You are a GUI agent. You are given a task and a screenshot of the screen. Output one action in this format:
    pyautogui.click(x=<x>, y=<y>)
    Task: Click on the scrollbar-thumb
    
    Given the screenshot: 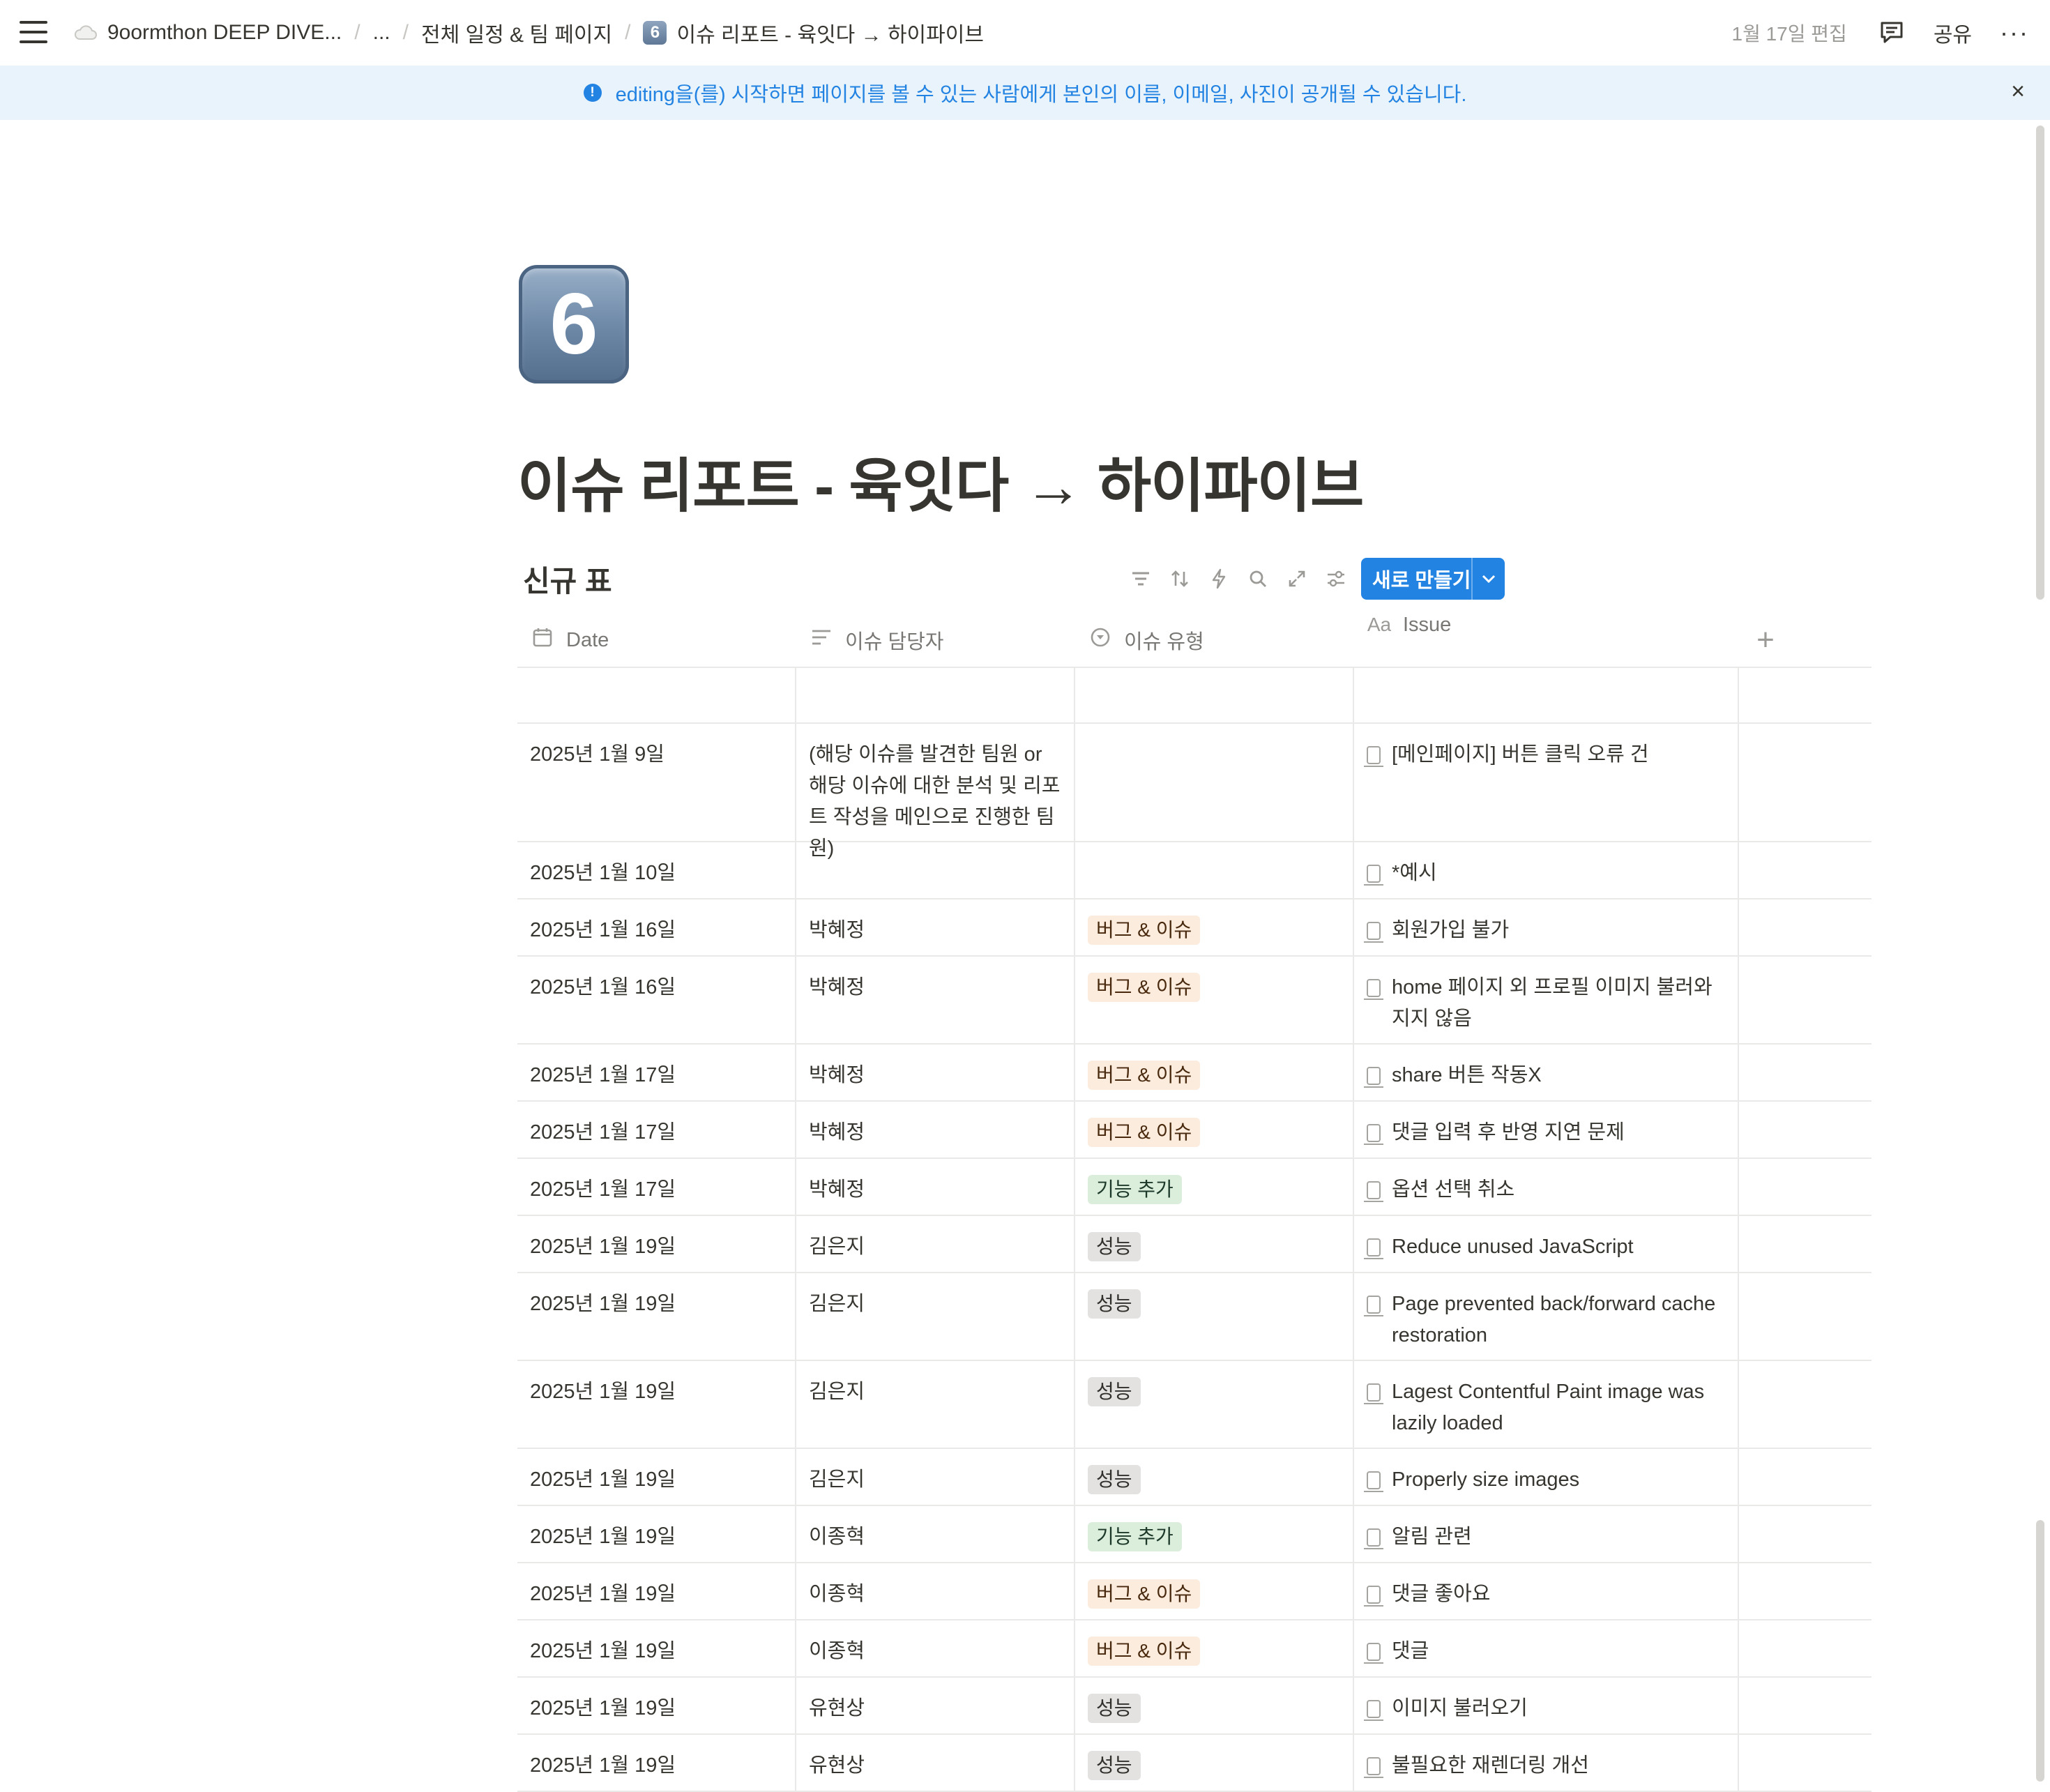 What is the action you would take?
    pyautogui.click(x=2040, y=363)
    